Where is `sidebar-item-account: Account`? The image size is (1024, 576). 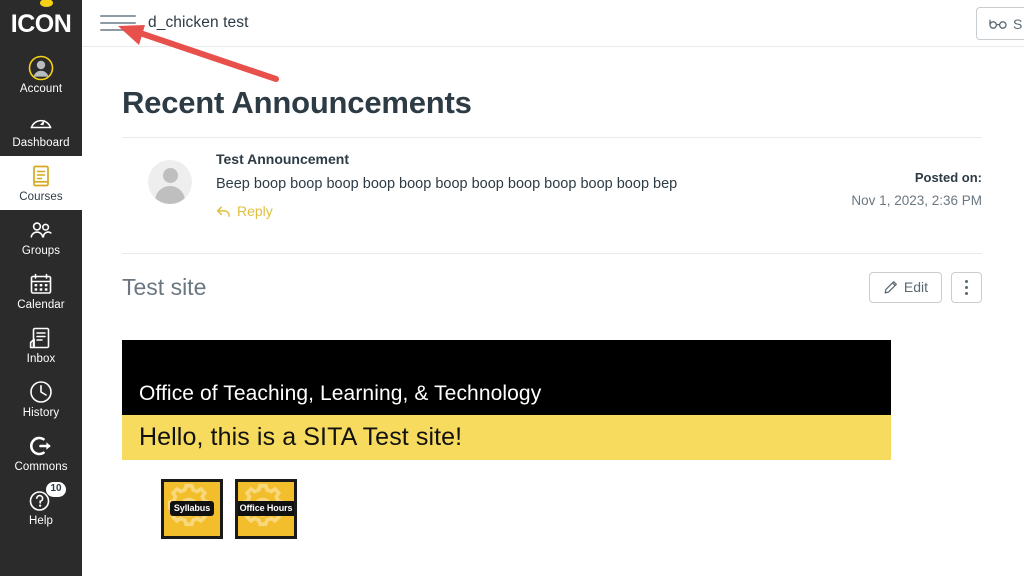
sidebar-item-account: Account is located at coordinates (41, 75).